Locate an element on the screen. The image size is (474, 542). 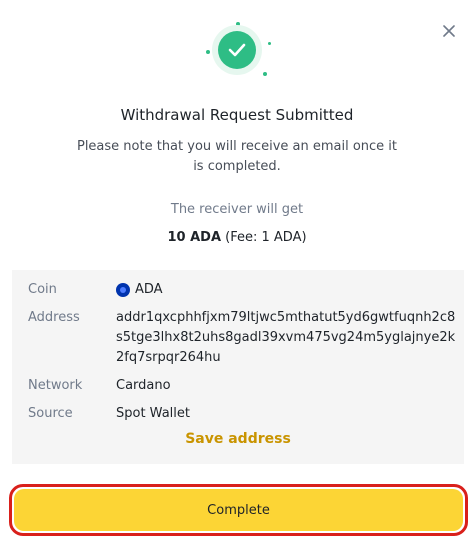
source-value: Spot Wallet is located at coordinates (153, 413).